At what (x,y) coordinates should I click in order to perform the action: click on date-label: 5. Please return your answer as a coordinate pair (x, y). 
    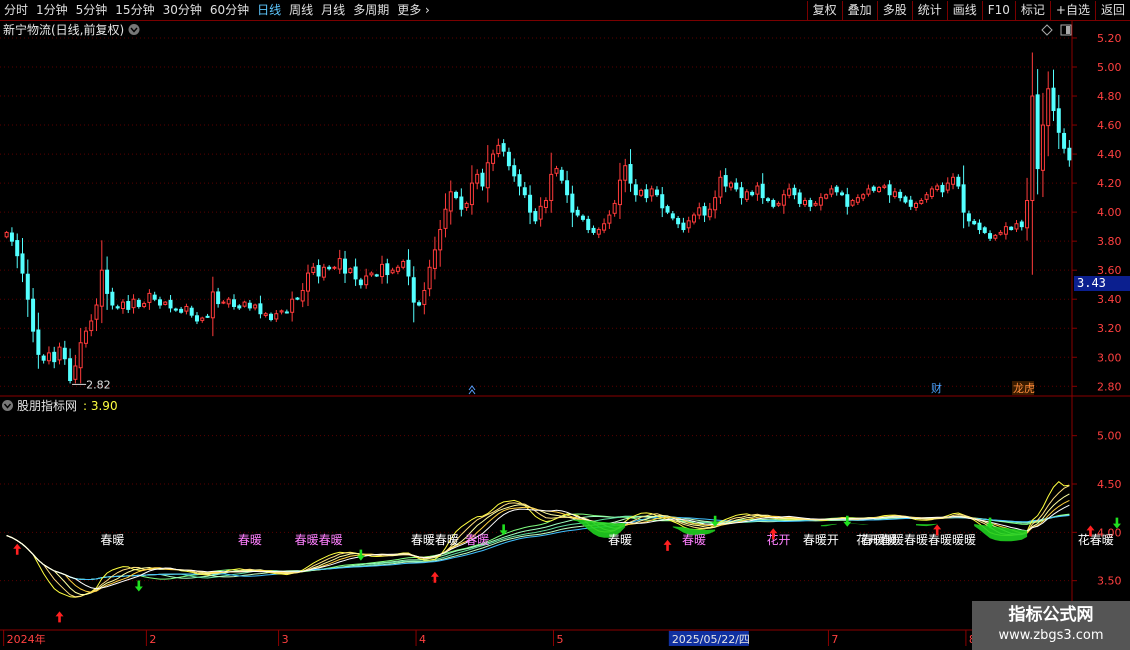
    Looking at the image, I should click on (560, 639).